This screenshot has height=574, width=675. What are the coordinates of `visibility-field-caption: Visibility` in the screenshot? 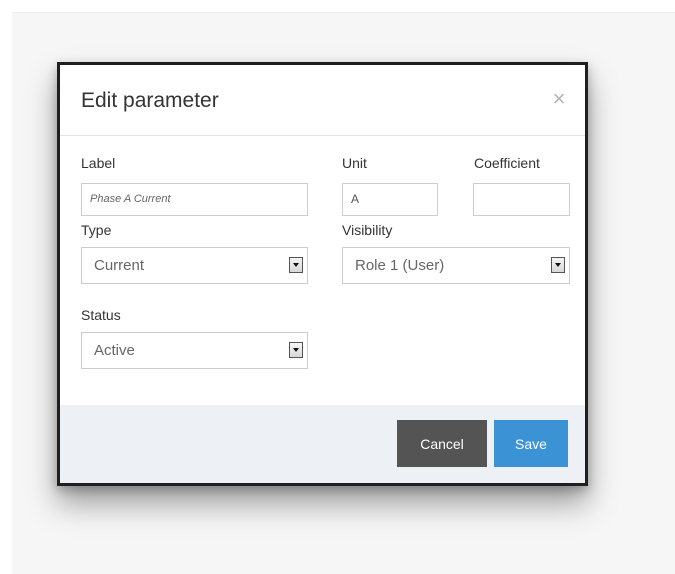 It's located at (367, 230).